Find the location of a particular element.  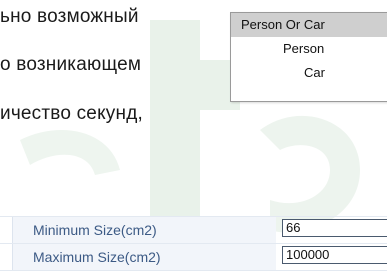

maximum-size-label: Maximum Size(cm2) is located at coordinates (97, 257).